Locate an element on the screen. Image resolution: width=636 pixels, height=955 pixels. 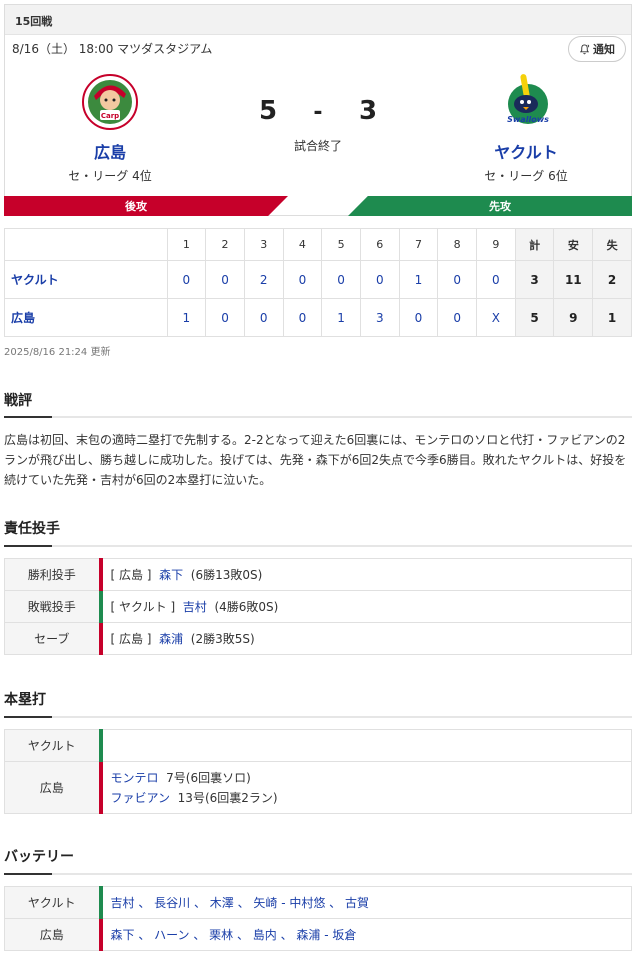
linescore-header-row: 1 2 3 4 5 6 7 8 9 計 安 失 is located at coordinates (318, 244).